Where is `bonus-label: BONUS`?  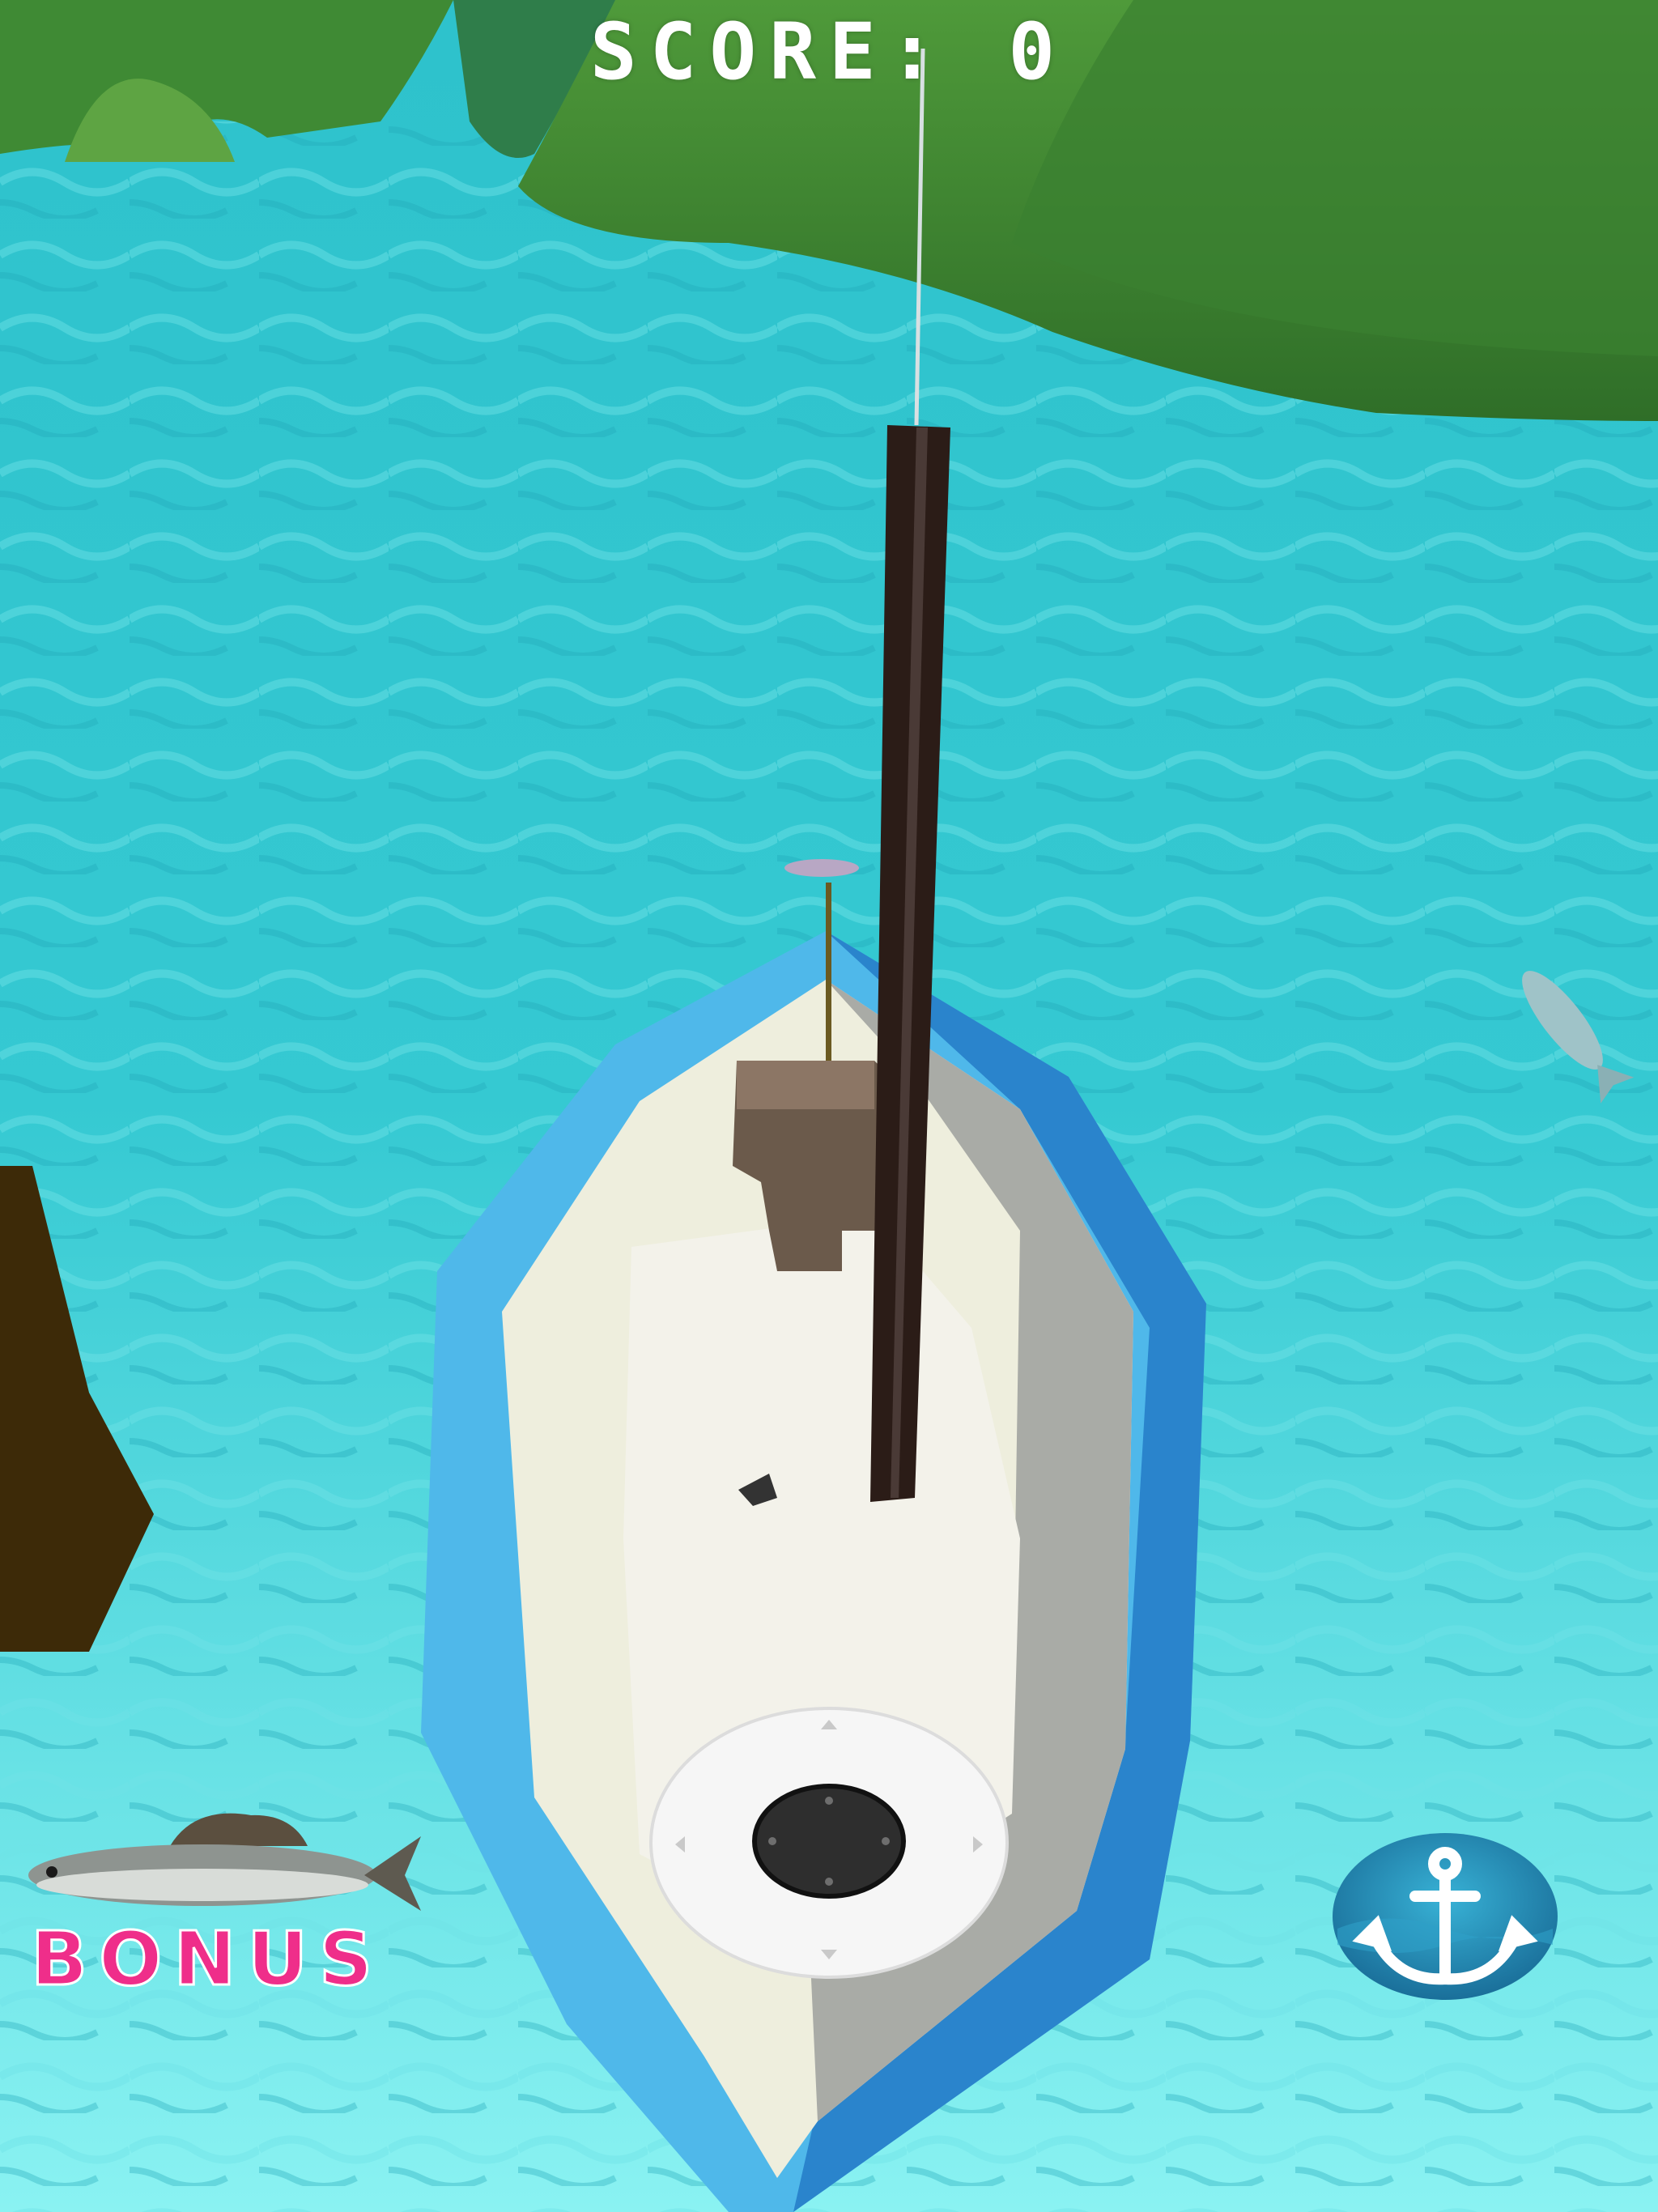 bonus-label: BONUS is located at coordinates (207, 1960).